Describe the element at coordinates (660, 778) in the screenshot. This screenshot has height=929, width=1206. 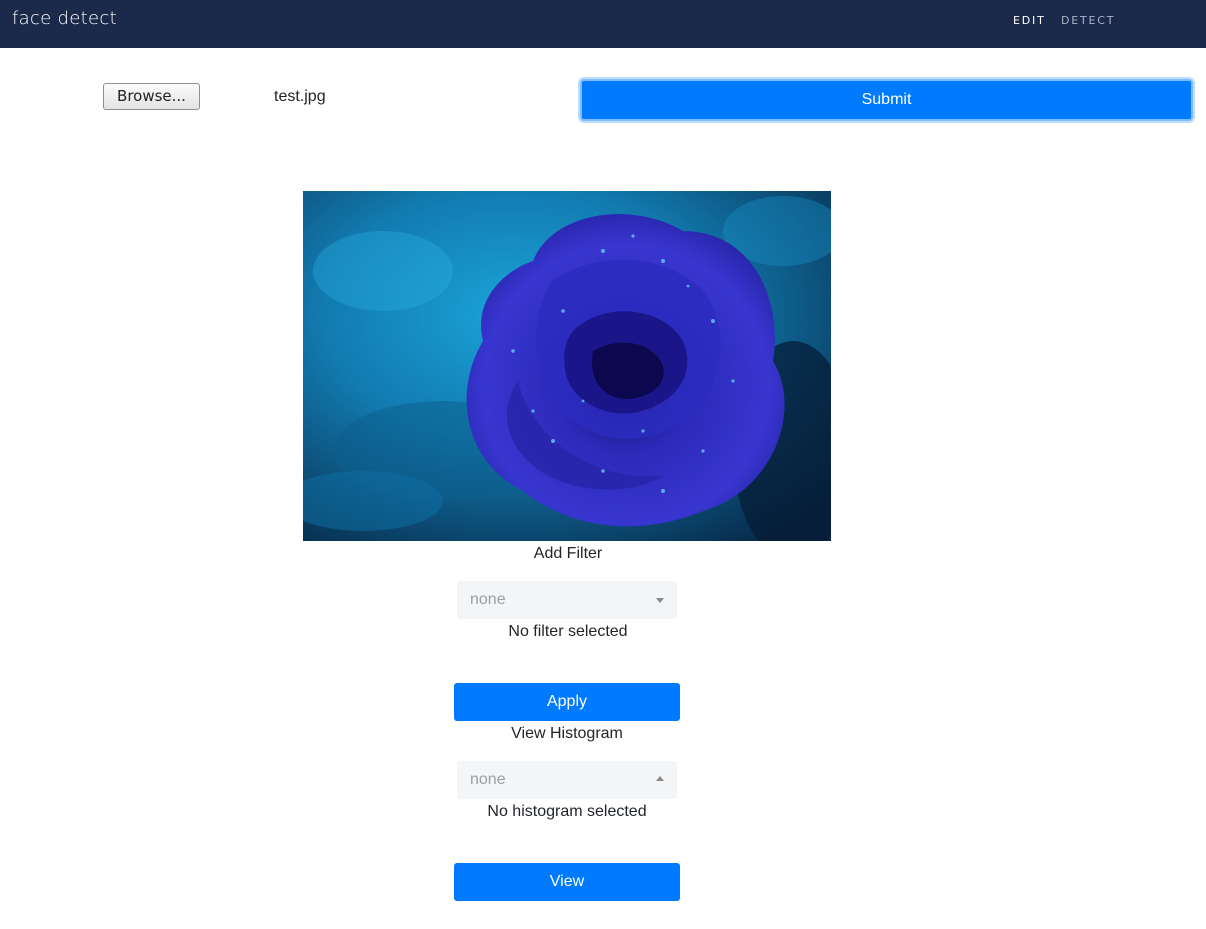
I see `chevron-up-icon` at that location.